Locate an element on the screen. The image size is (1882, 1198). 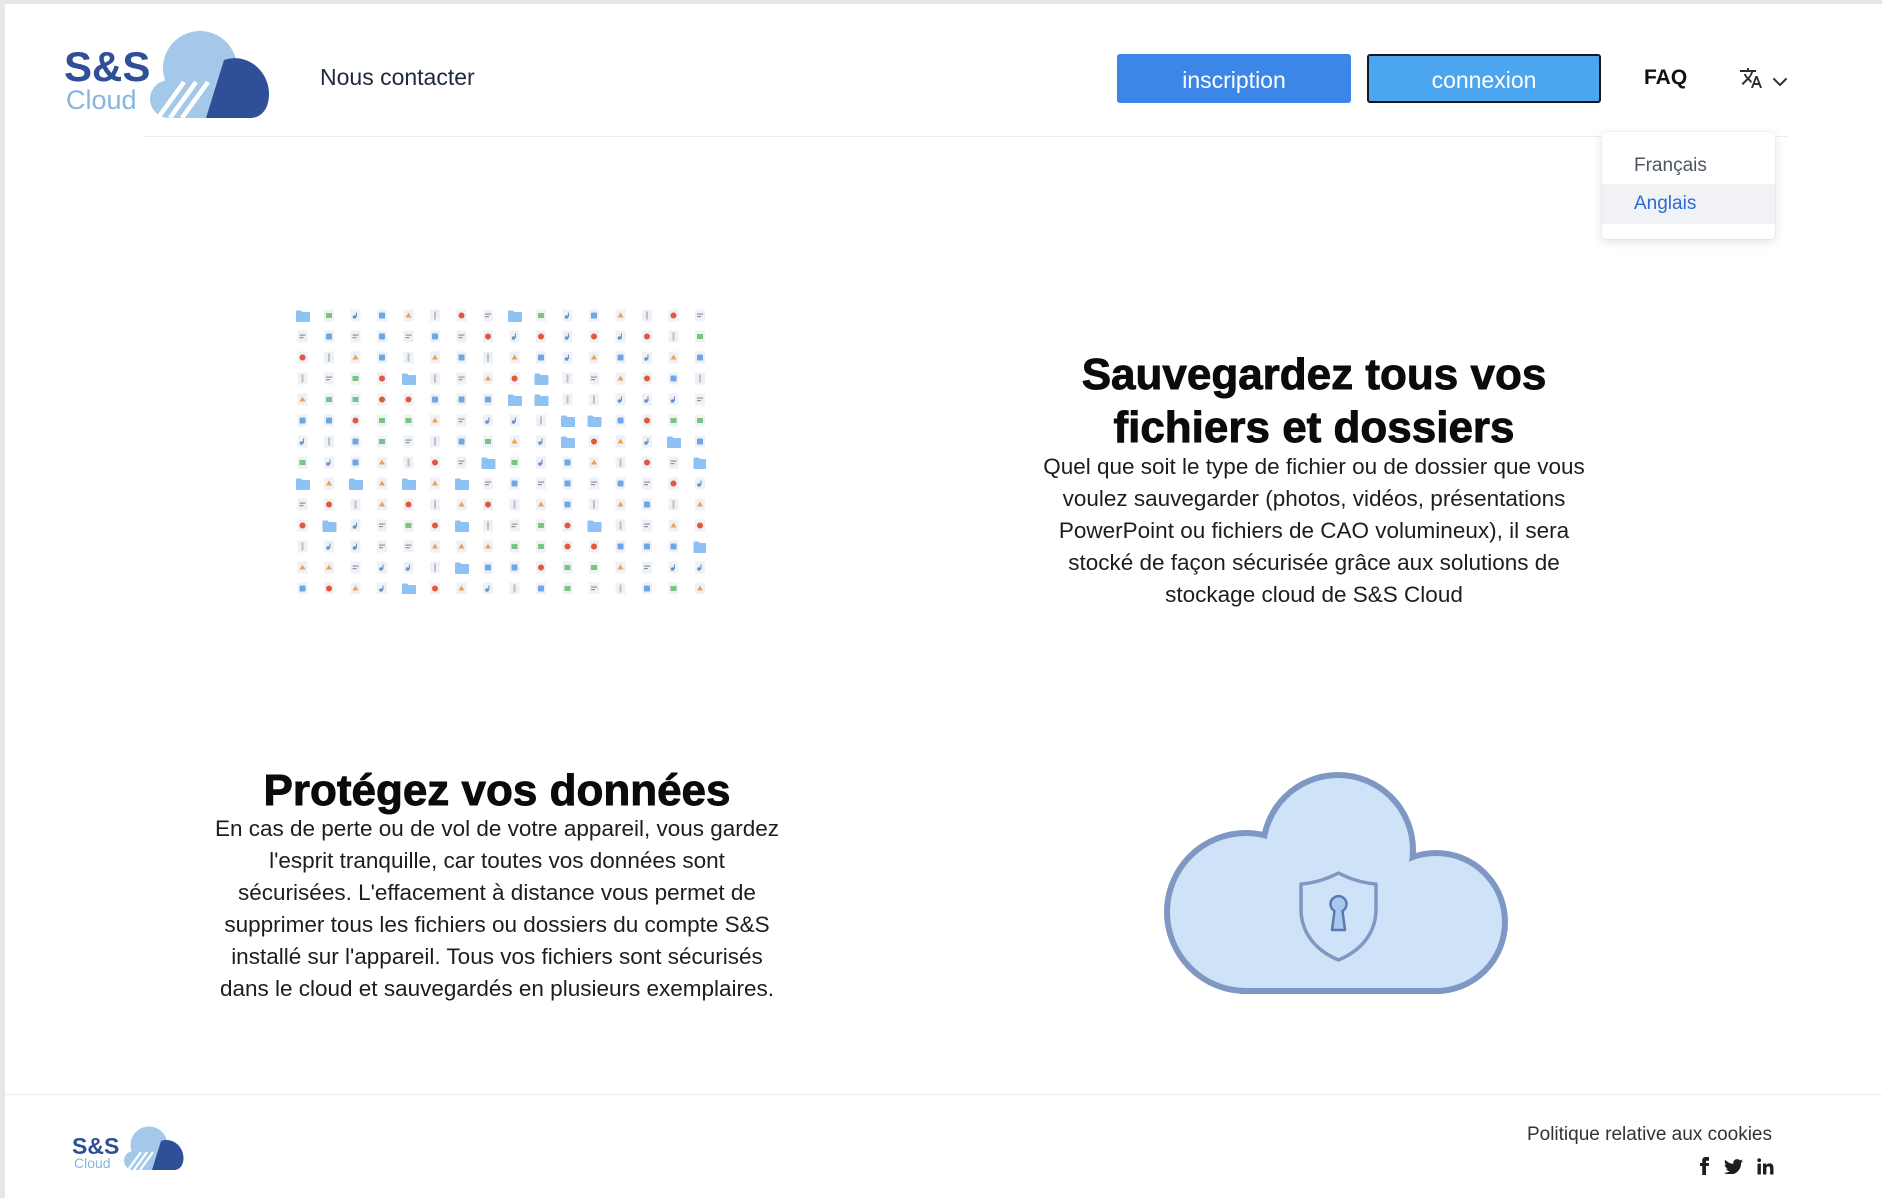
contact-link: Nous contacter is located at coordinates (397, 77).